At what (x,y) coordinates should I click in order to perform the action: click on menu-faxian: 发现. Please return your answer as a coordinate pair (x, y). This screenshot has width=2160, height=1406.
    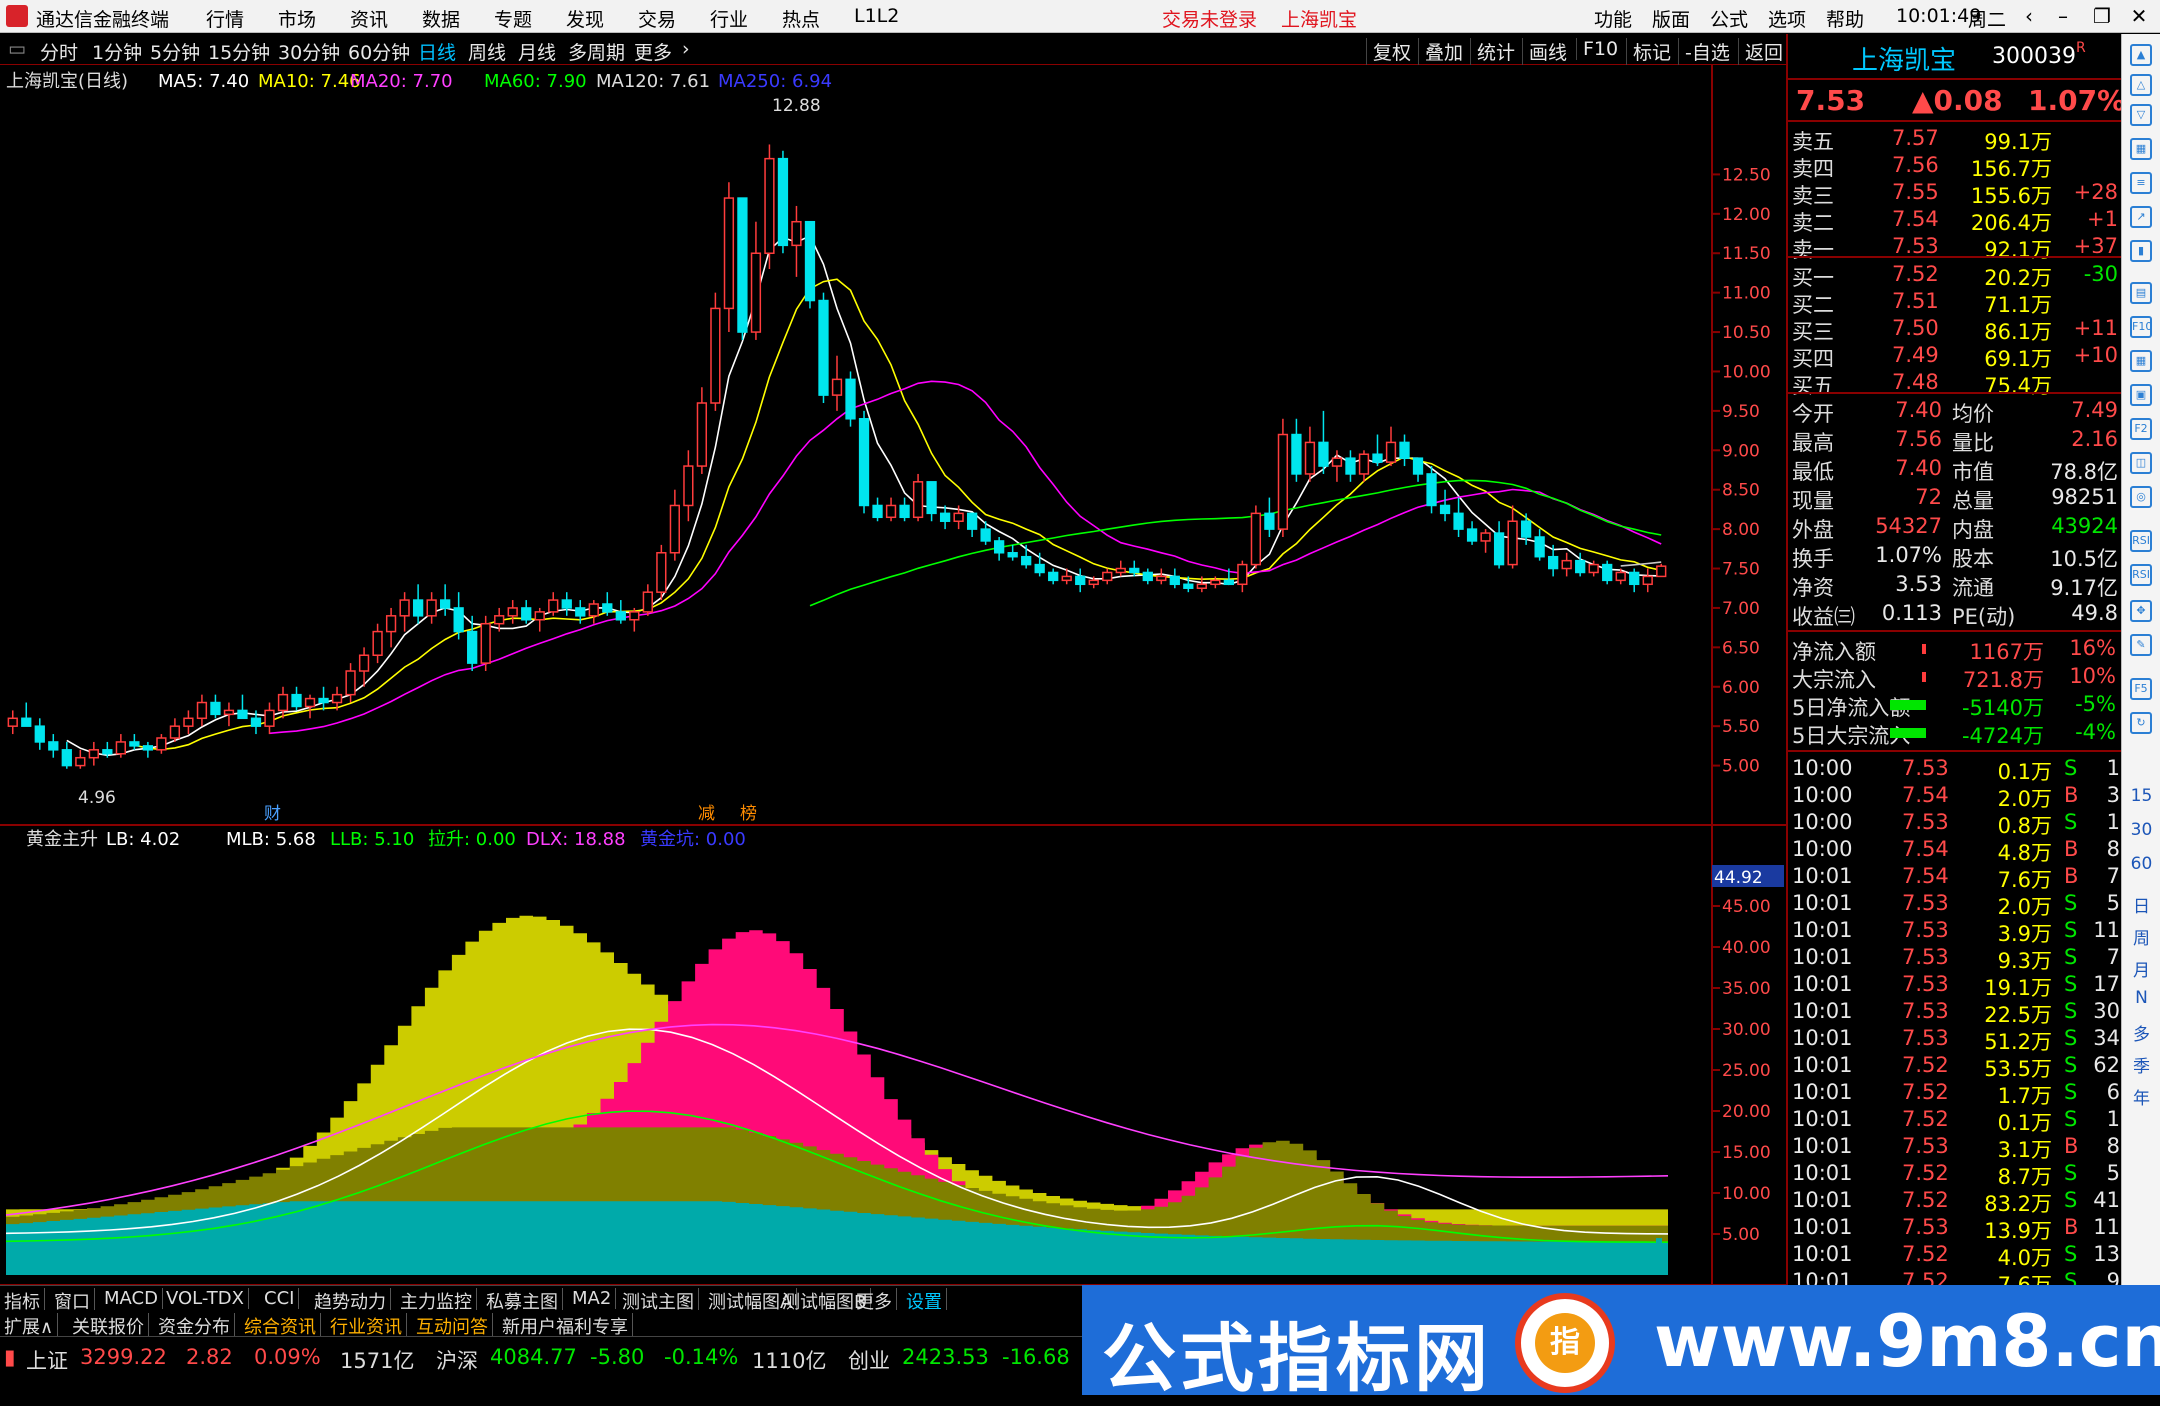
    Looking at the image, I should click on (585, 18).